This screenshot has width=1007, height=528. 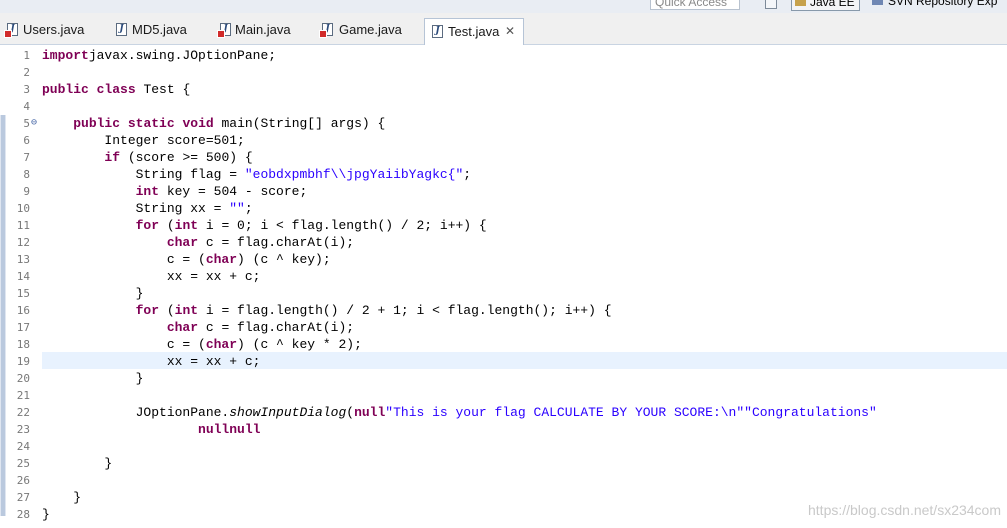 I want to click on line-number: 15, so click(x=23, y=293).